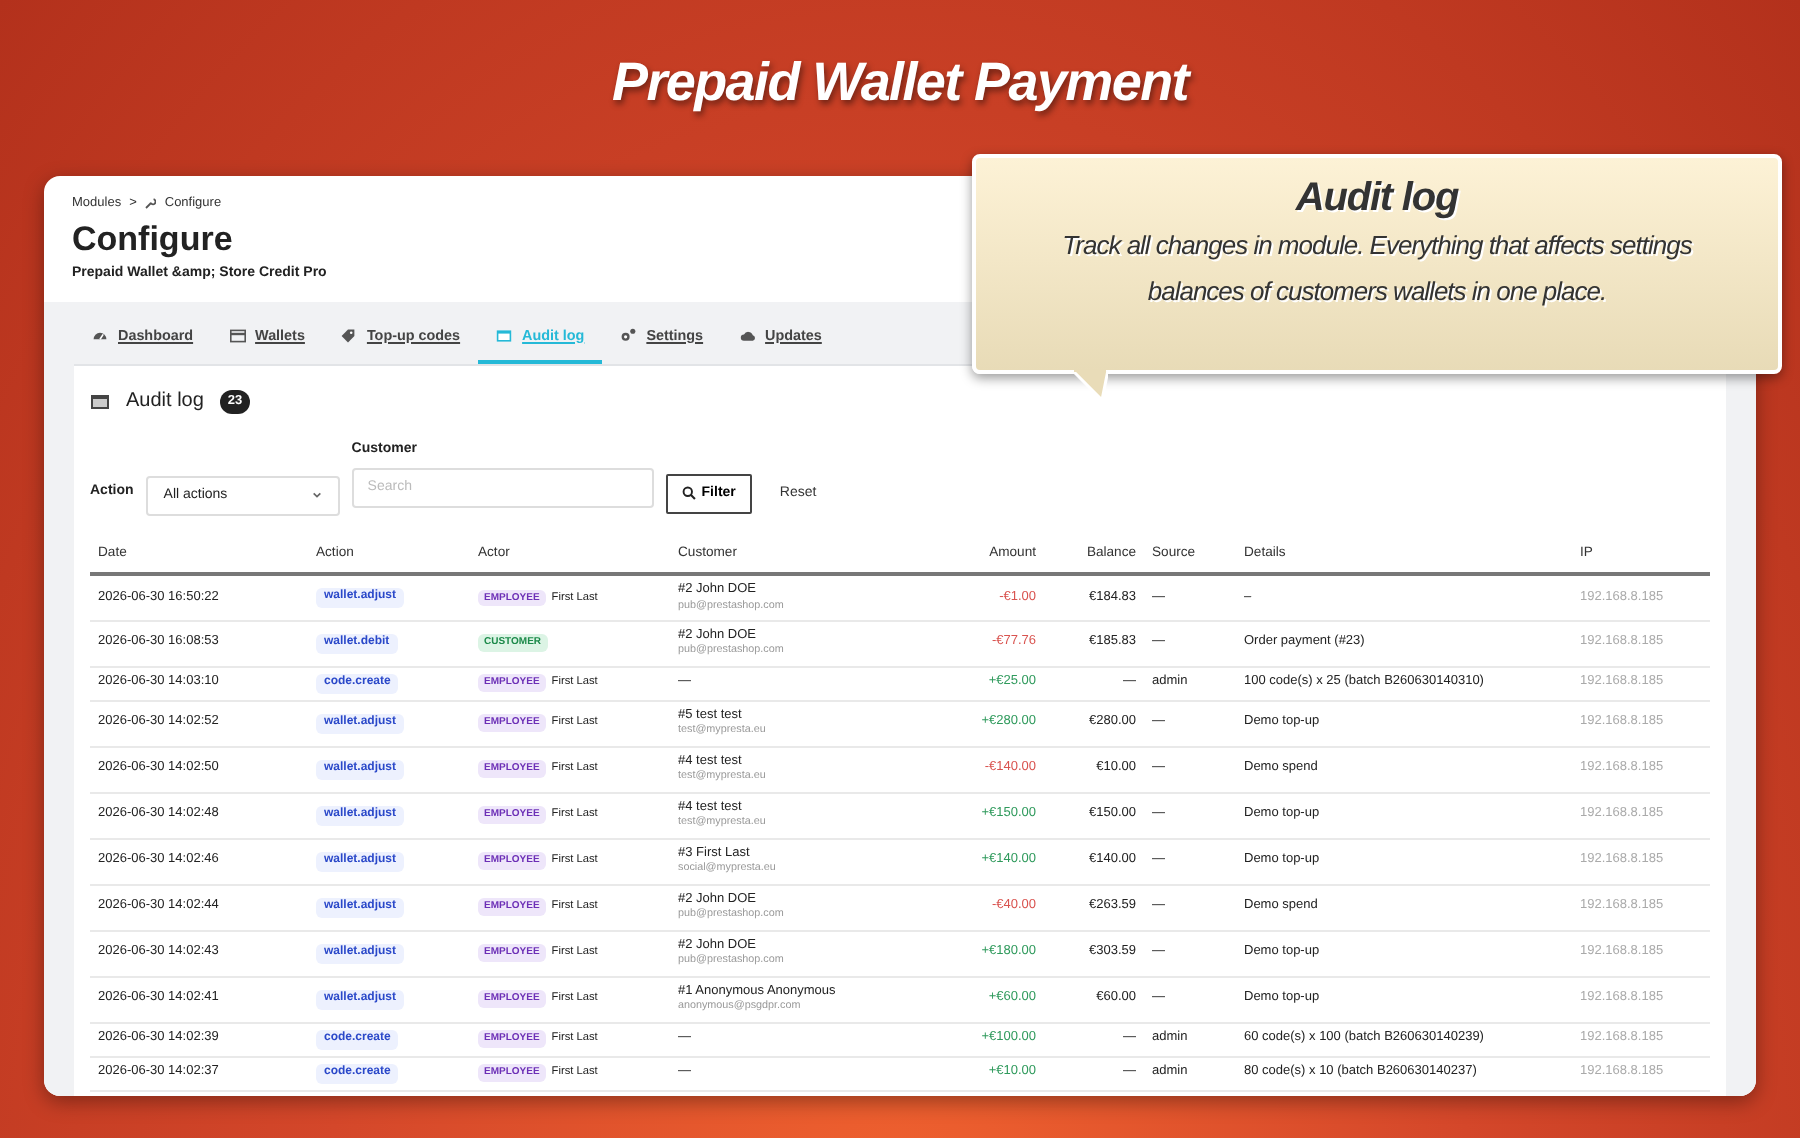 The width and height of the screenshot is (1800, 1138). What do you see at coordinates (237, 336) in the screenshot?
I see `card-icon` at bounding box center [237, 336].